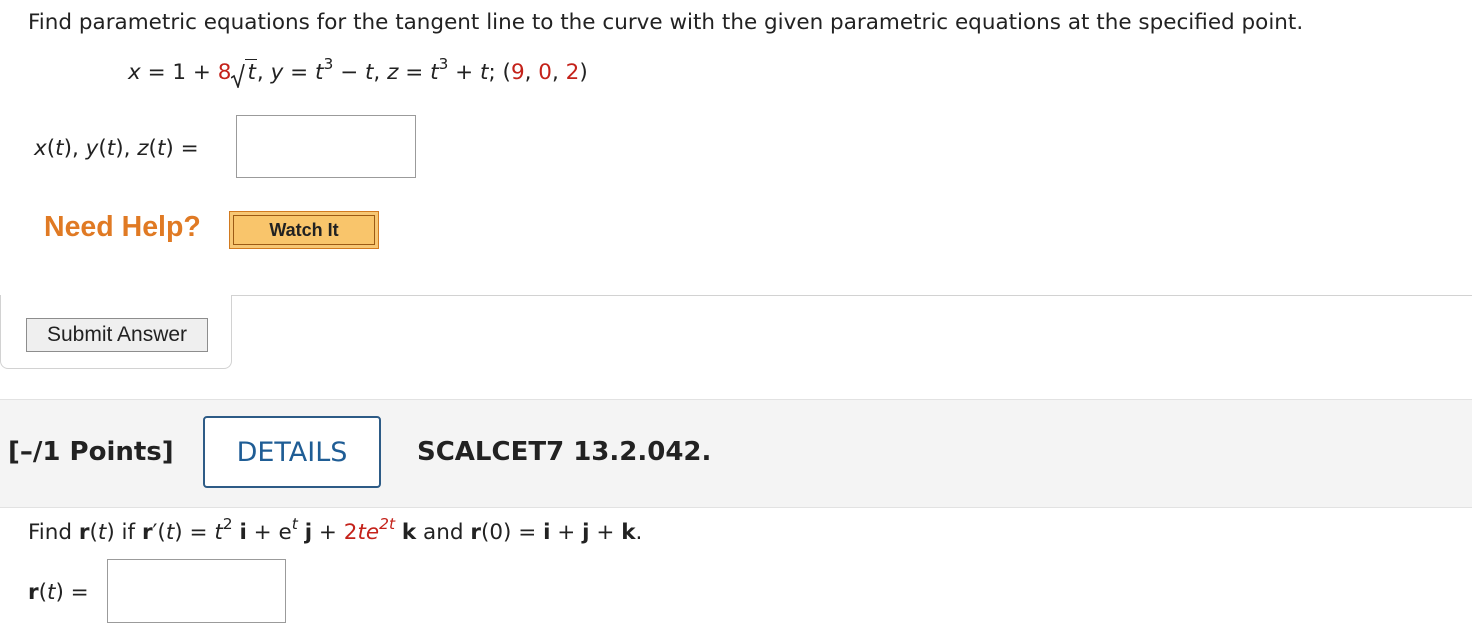 The width and height of the screenshot is (1472, 638). Describe the element at coordinates (58, 592) in the screenshot. I see `question-2-answer-label: r(t) =` at that location.